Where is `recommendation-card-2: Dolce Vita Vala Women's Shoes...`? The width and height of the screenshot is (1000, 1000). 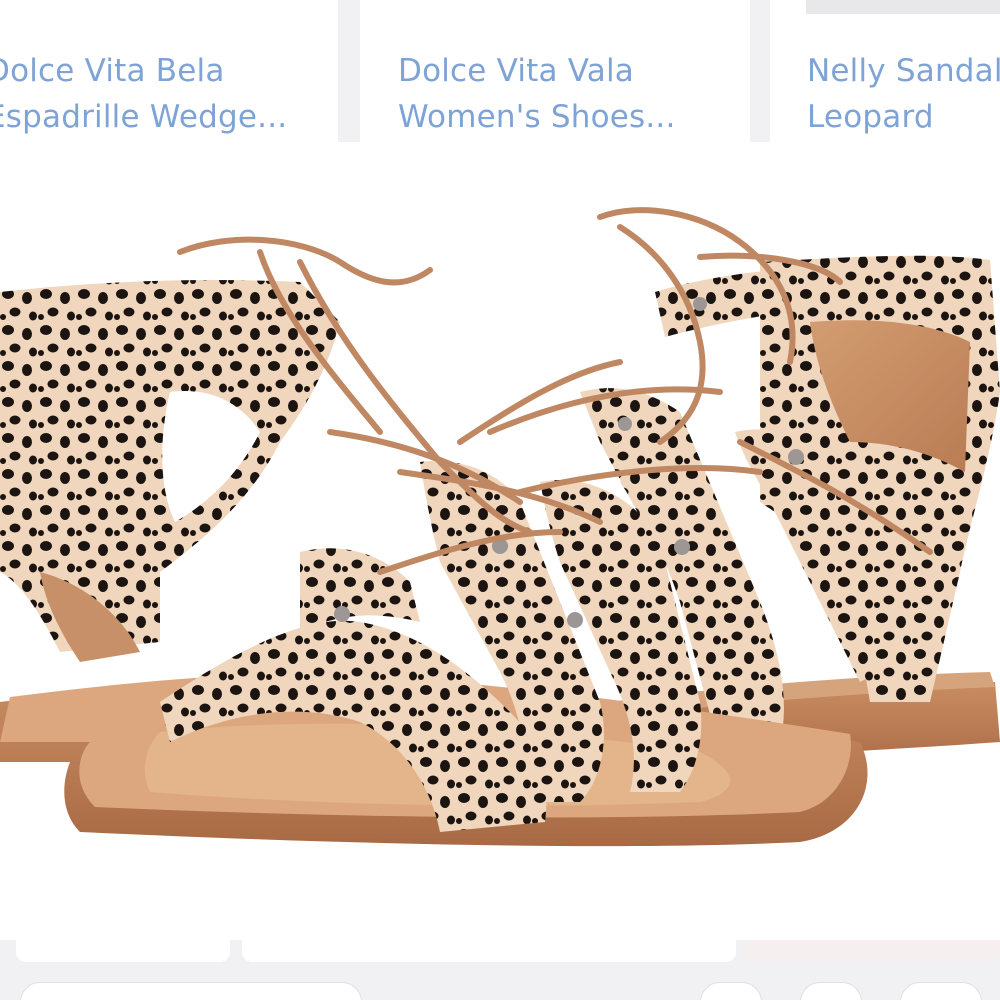
recommendation-card-2: Dolce Vita Vala Women's Shoes... is located at coordinates (555, 75).